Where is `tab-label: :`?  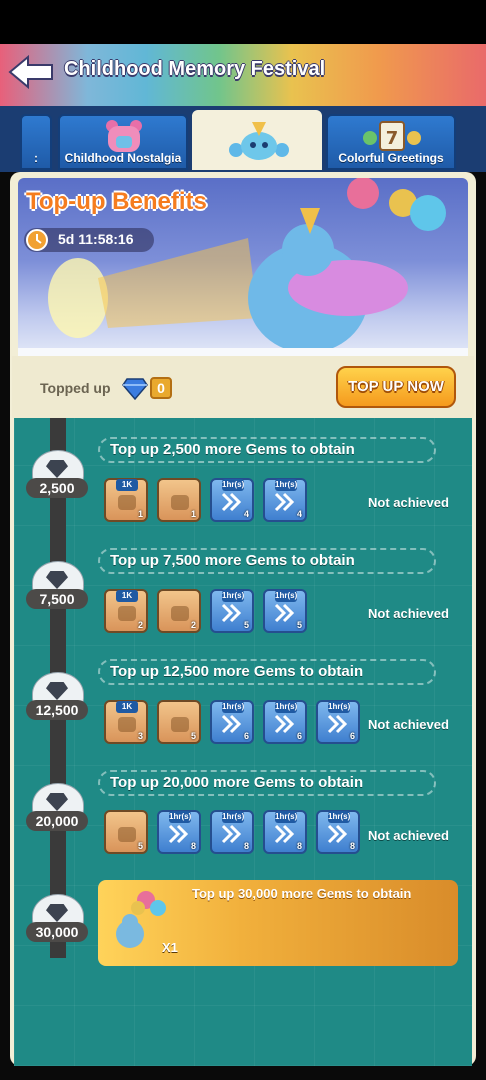 tab-label: : is located at coordinates (36, 158).